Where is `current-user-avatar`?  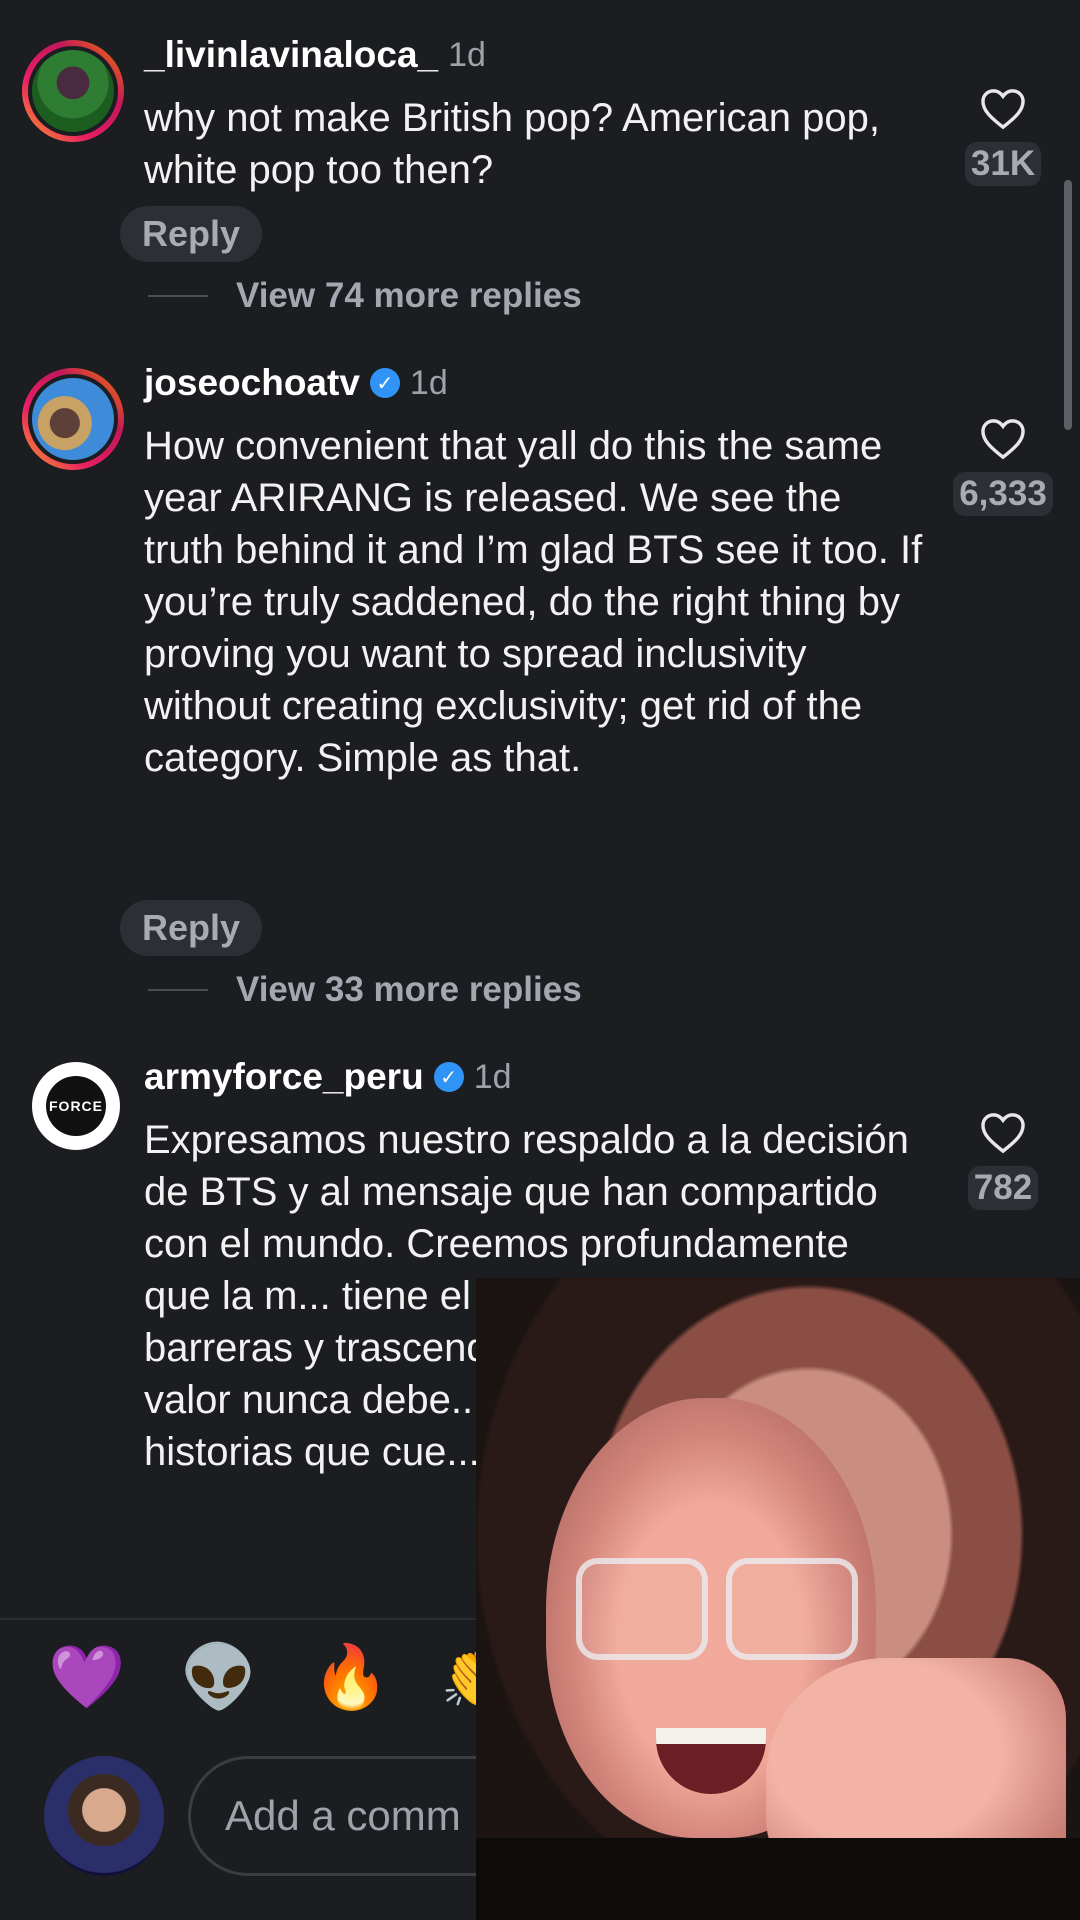
current-user-avatar is located at coordinates (104, 1816).